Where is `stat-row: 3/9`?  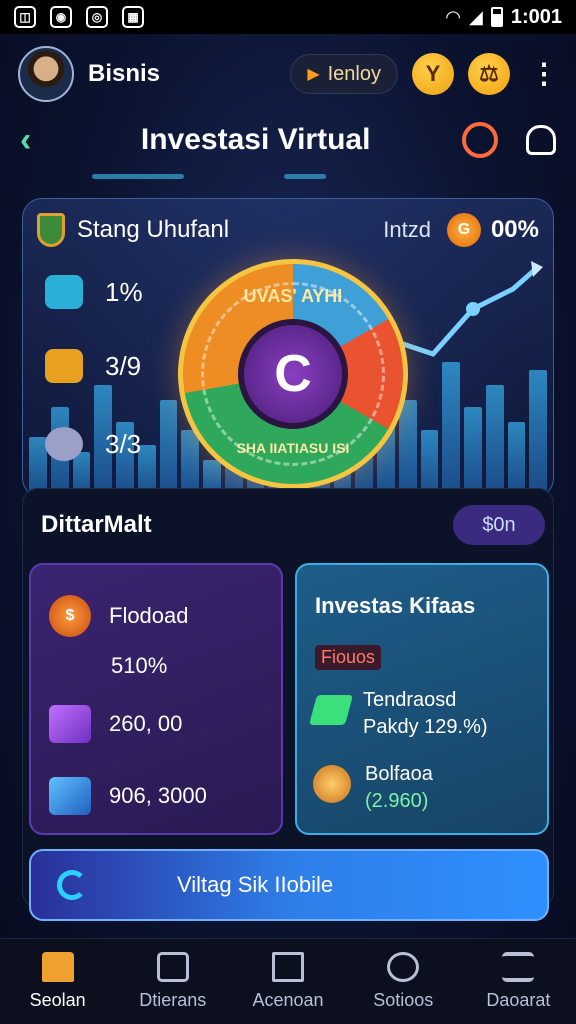 stat-row: 3/9 is located at coordinates (93, 366).